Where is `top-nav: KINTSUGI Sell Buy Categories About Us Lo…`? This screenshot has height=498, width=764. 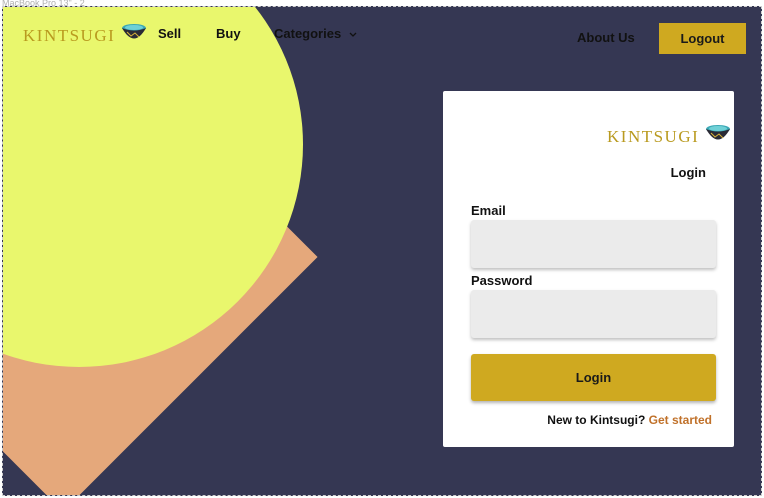 top-nav: KINTSUGI Sell Buy Categories About Us Lo… is located at coordinates (382, 37).